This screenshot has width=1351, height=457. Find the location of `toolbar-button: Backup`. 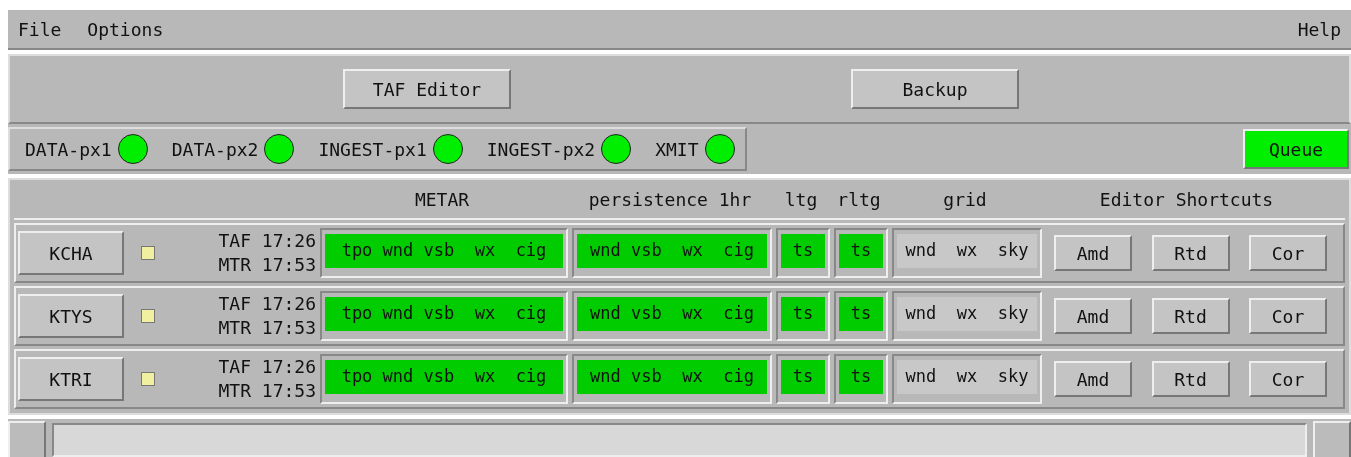

toolbar-button: Backup is located at coordinates (935, 89).